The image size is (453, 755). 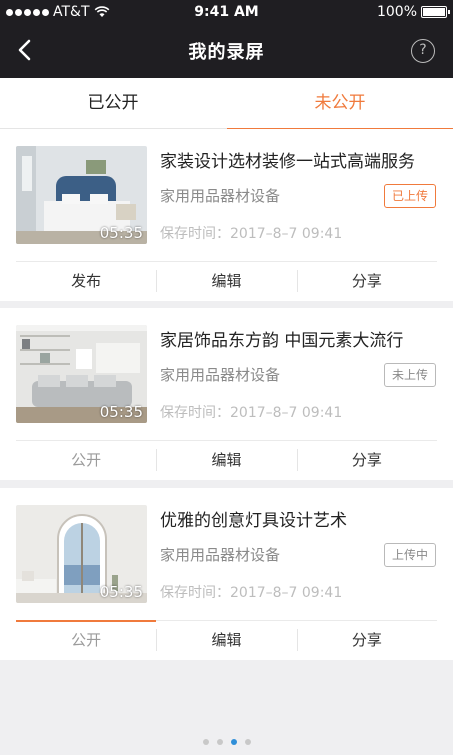 What do you see at coordinates (287, 162) in the screenshot?
I see `card-title: 家装设计选材装修一站式高端服务` at bounding box center [287, 162].